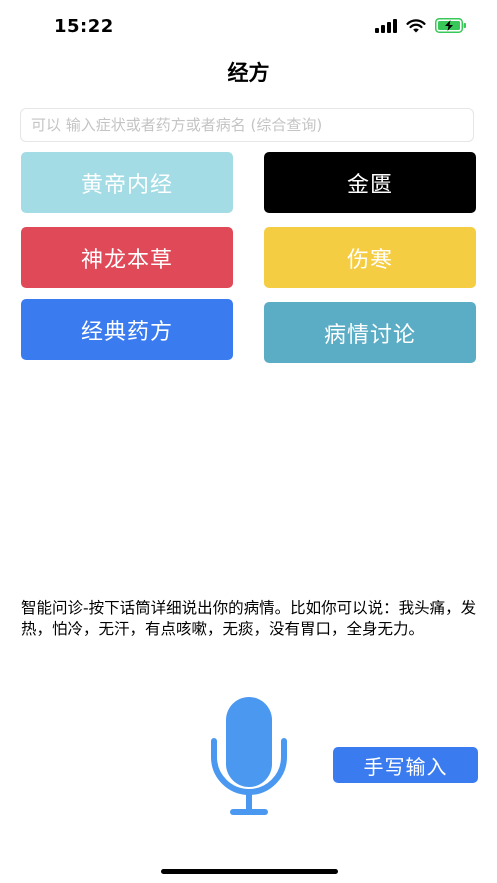 The image size is (497, 883). Describe the element at coordinates (248, 25) in the screenshot. I see `status-bar: 15:22` at that location.